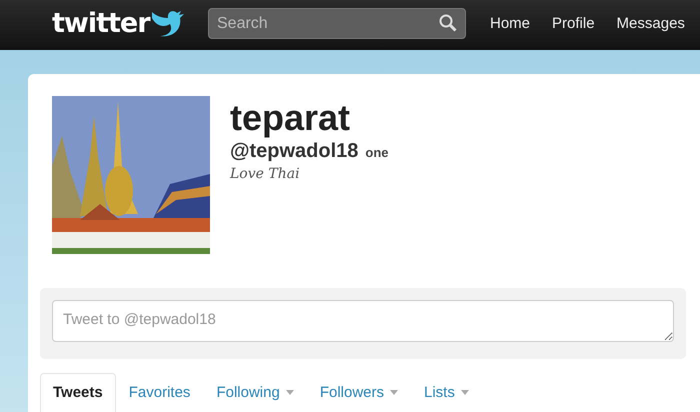  What do you see at coordinates (363, 321) in the screenshot?
I see `tweet-field: Tweet to @tepwadol18` at bounding box center [363, 321].